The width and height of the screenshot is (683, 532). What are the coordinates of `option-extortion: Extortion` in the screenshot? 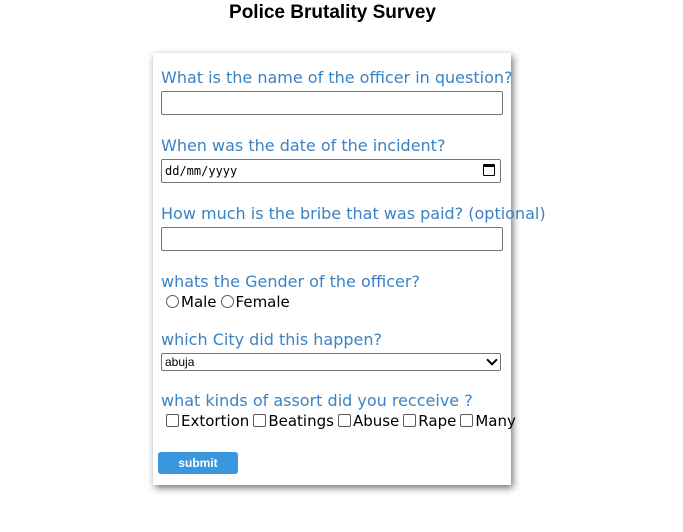 It's located at (215, 421).